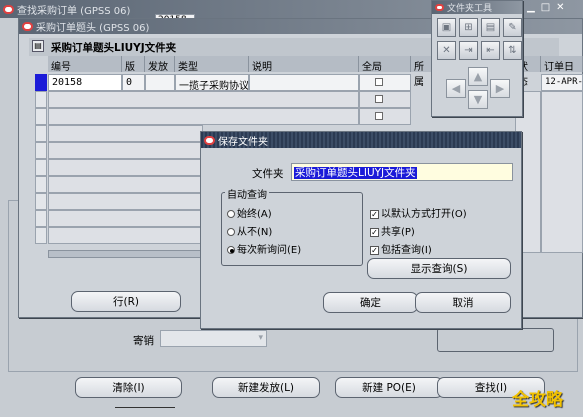  Describe the element at coordinates (255, 232) in the screenshot. I see `radio-never-label: 从不(N)` at that location.